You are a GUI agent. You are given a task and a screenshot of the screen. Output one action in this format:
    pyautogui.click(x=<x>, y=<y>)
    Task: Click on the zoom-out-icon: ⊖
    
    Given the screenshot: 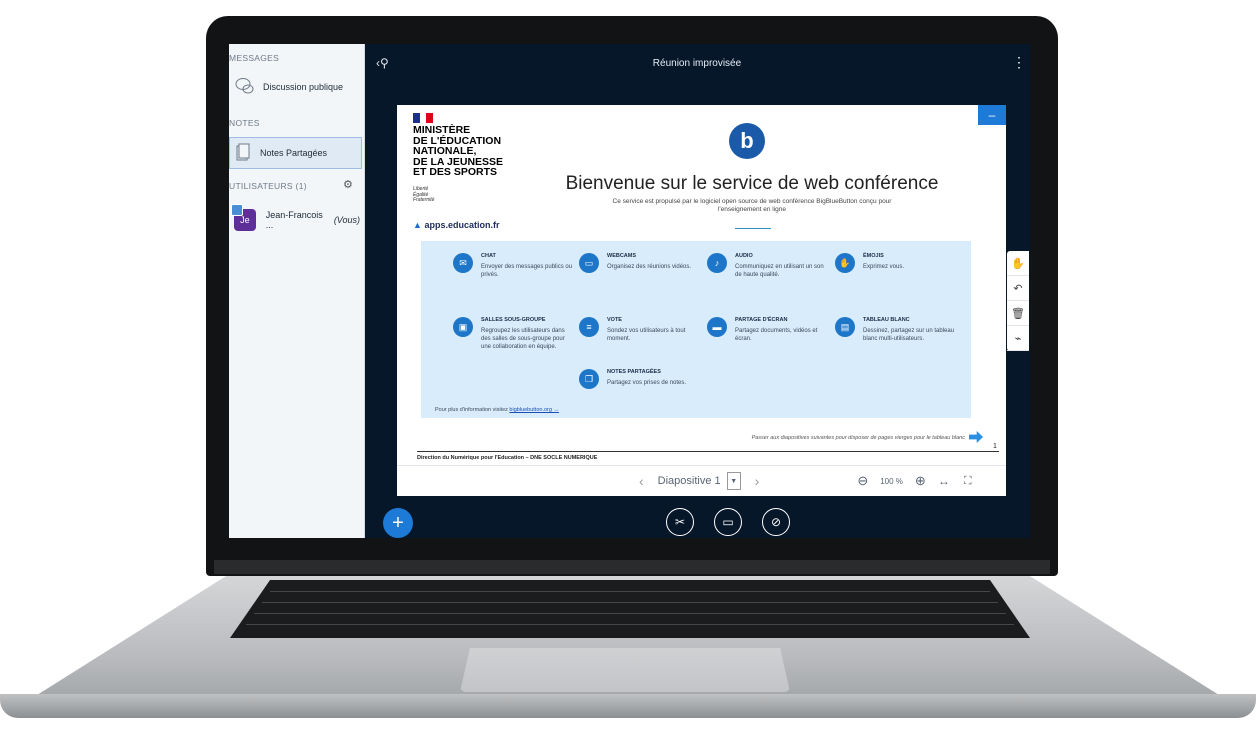 What is the action you would take?
    pyautogui.click(x=862, y=481)
    